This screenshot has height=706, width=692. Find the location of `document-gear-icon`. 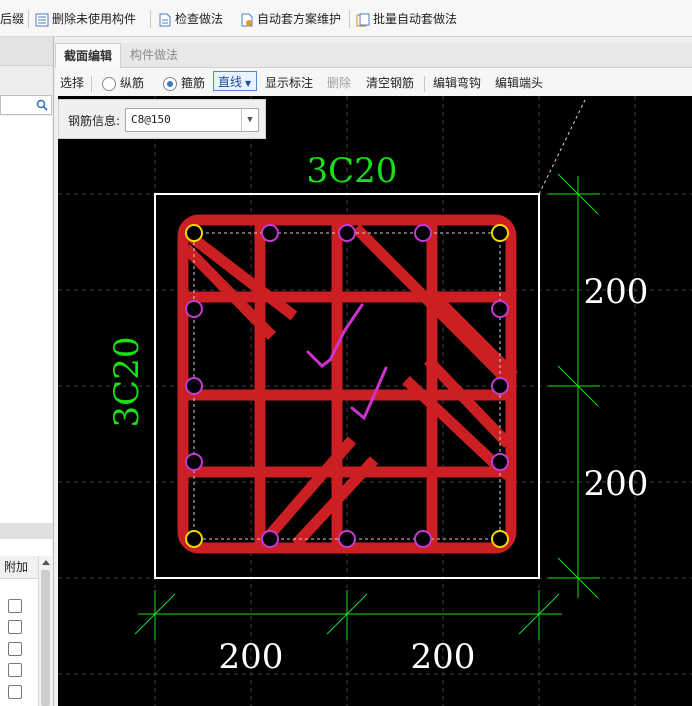

document-gear-icon is located at coordinates (247, 20).